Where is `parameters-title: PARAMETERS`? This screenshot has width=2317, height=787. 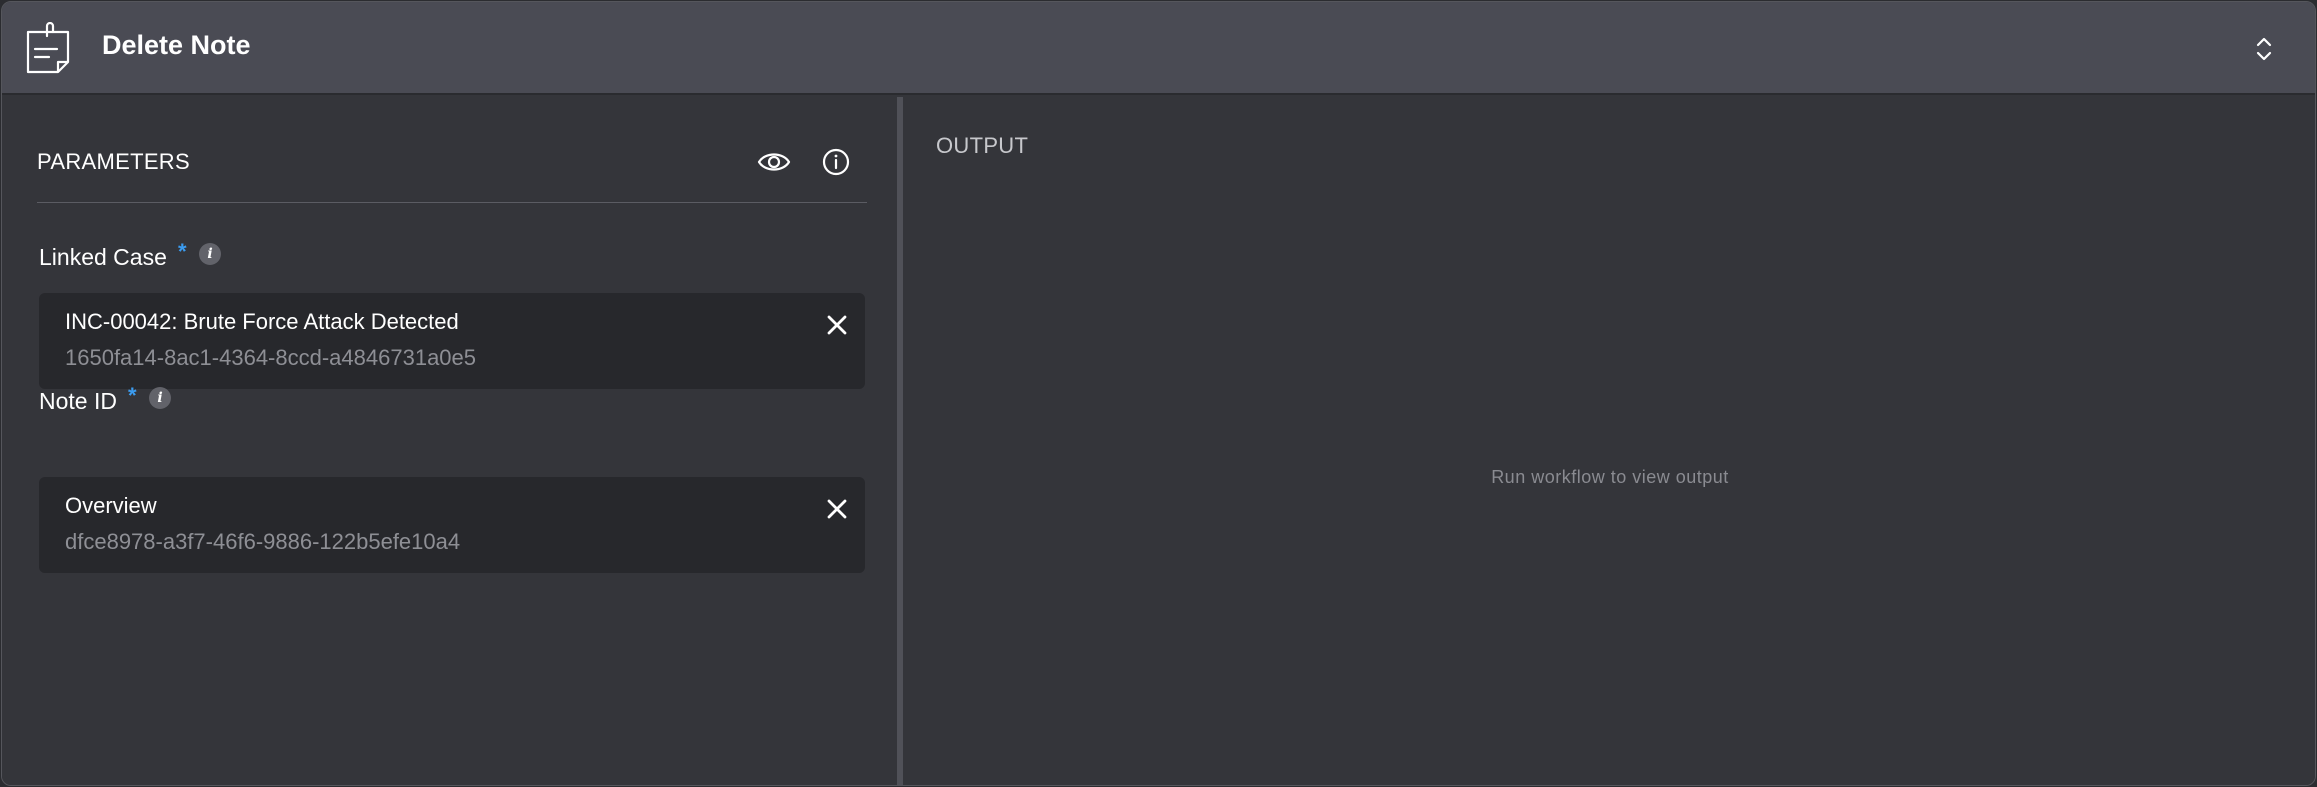
parameters-title: PARAMETERS is located at coordinates (113, 161).